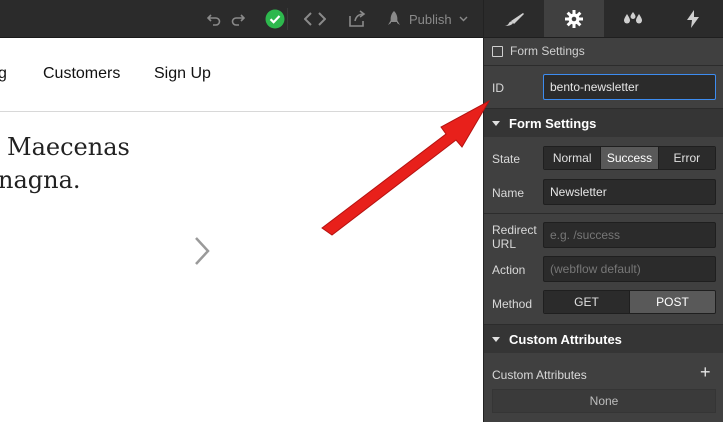 This screenshot has width=723, height=422. I want to click on method-post-button: POST, so click(672, 302).